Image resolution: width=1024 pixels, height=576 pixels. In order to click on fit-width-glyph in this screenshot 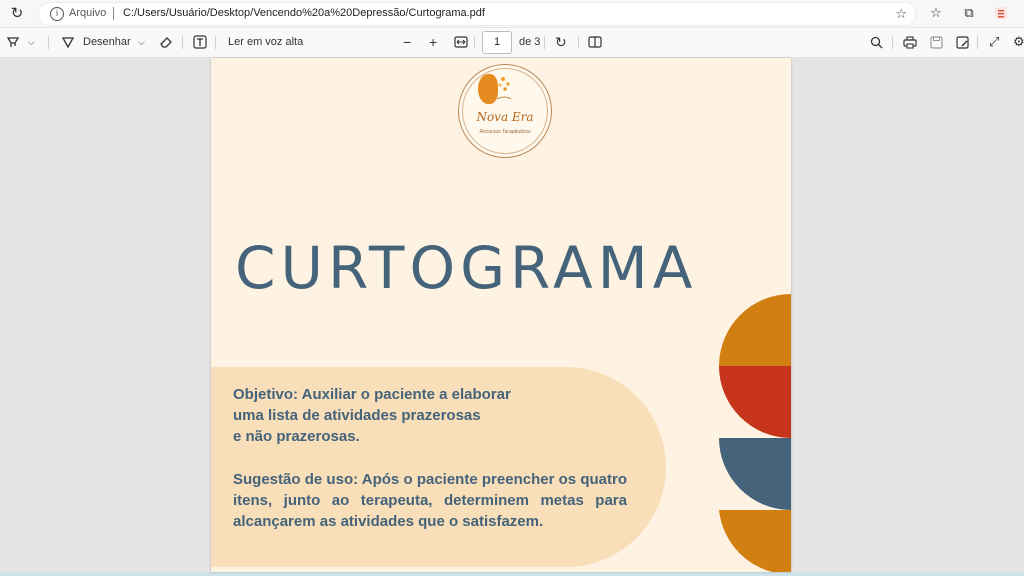, I will do `click(461, 42)`.